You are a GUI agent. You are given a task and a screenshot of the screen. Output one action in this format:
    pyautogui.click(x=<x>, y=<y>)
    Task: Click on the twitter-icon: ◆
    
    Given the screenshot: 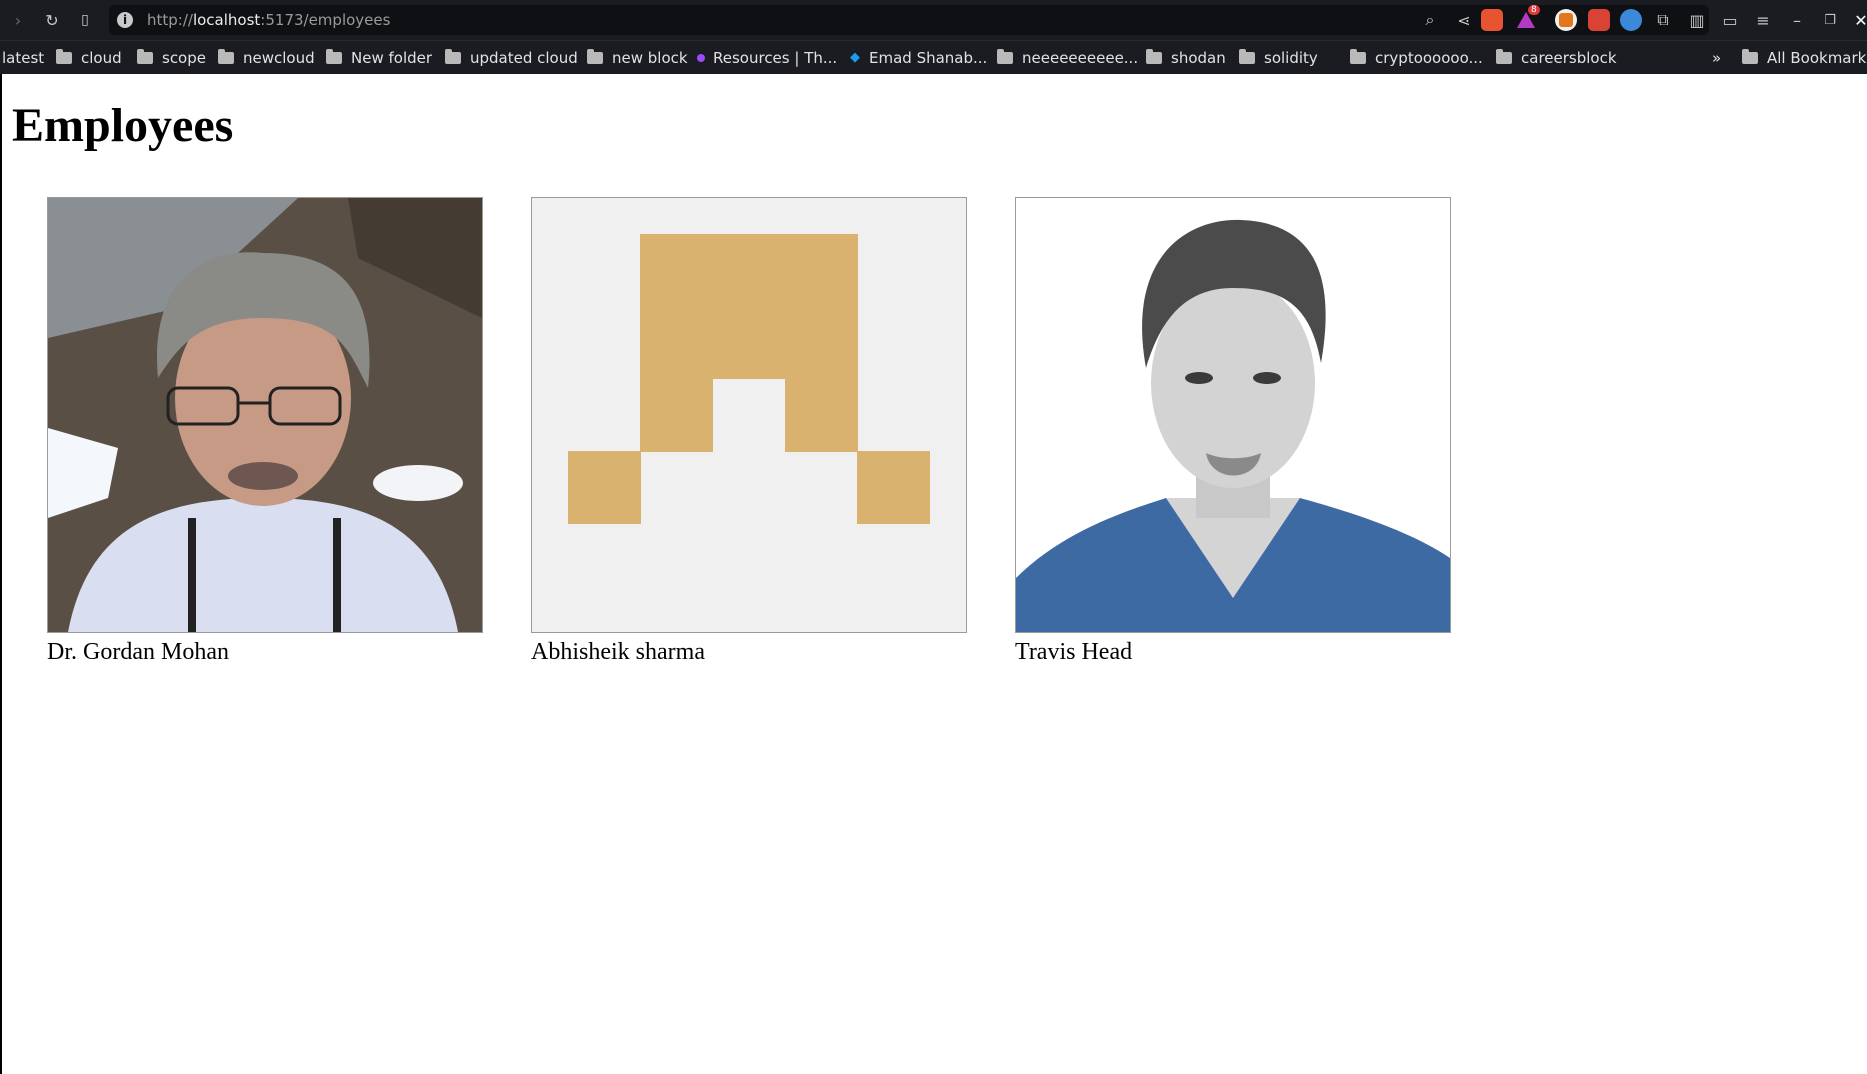 What is the action you would take?
    pyautogui.click(x=855, y=57)
    